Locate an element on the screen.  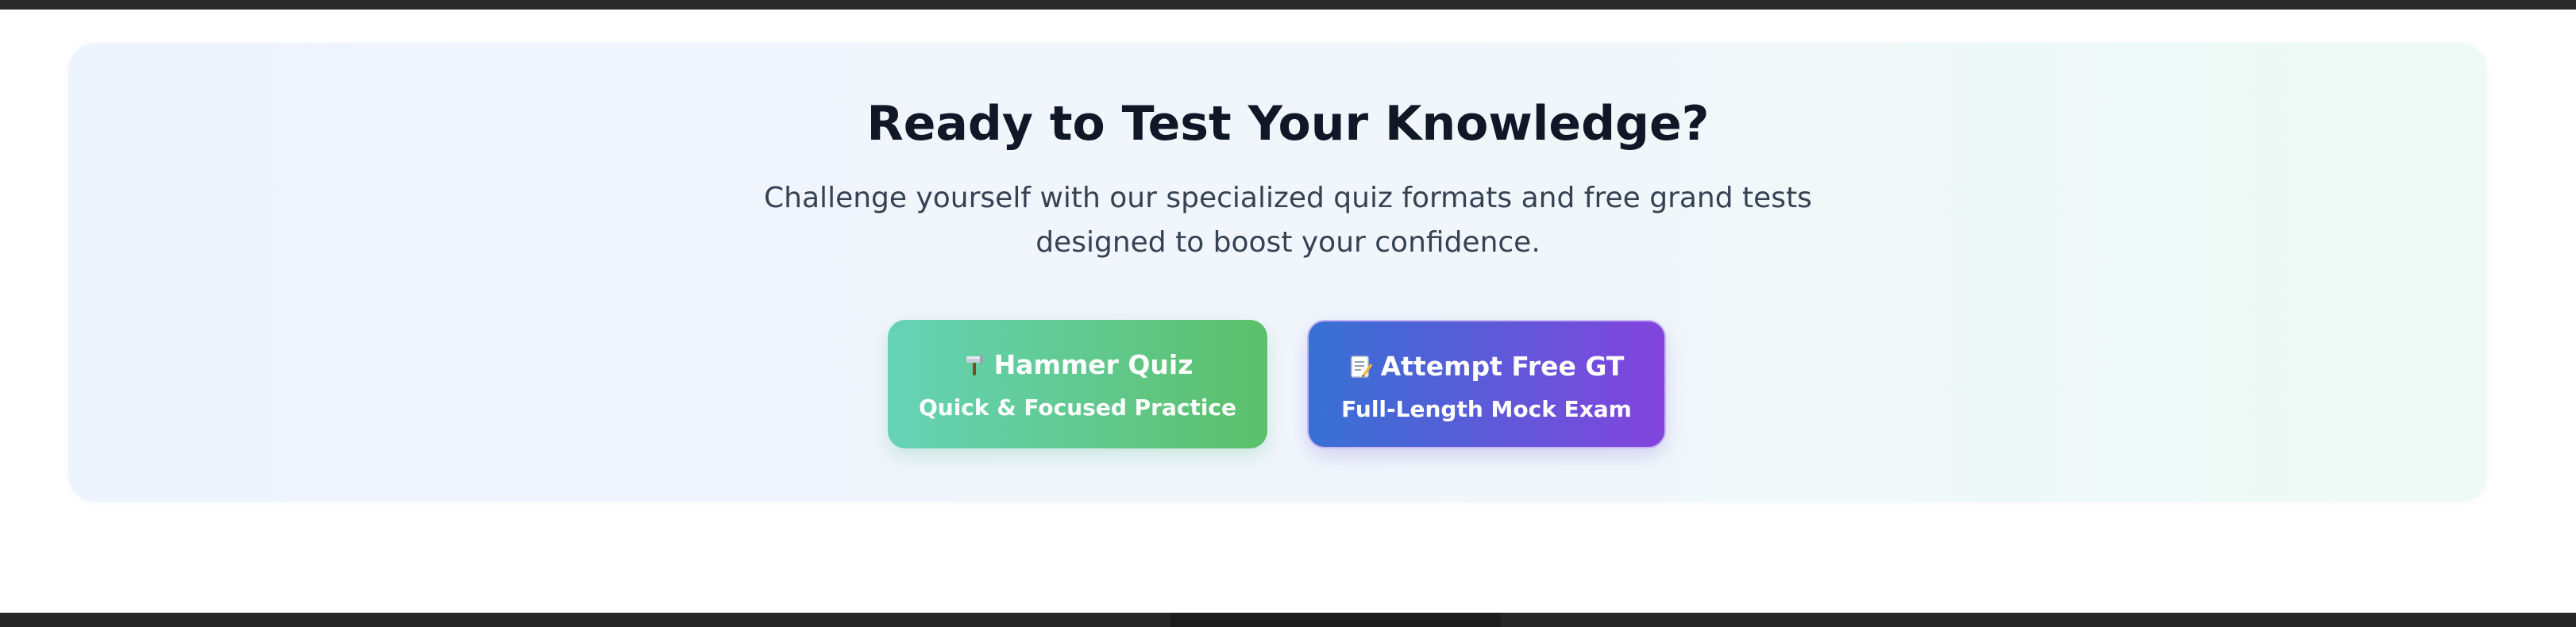
attempt-free-gt-subtitle: Full-Length Mock Exam is located at coordinates (1486, 409).